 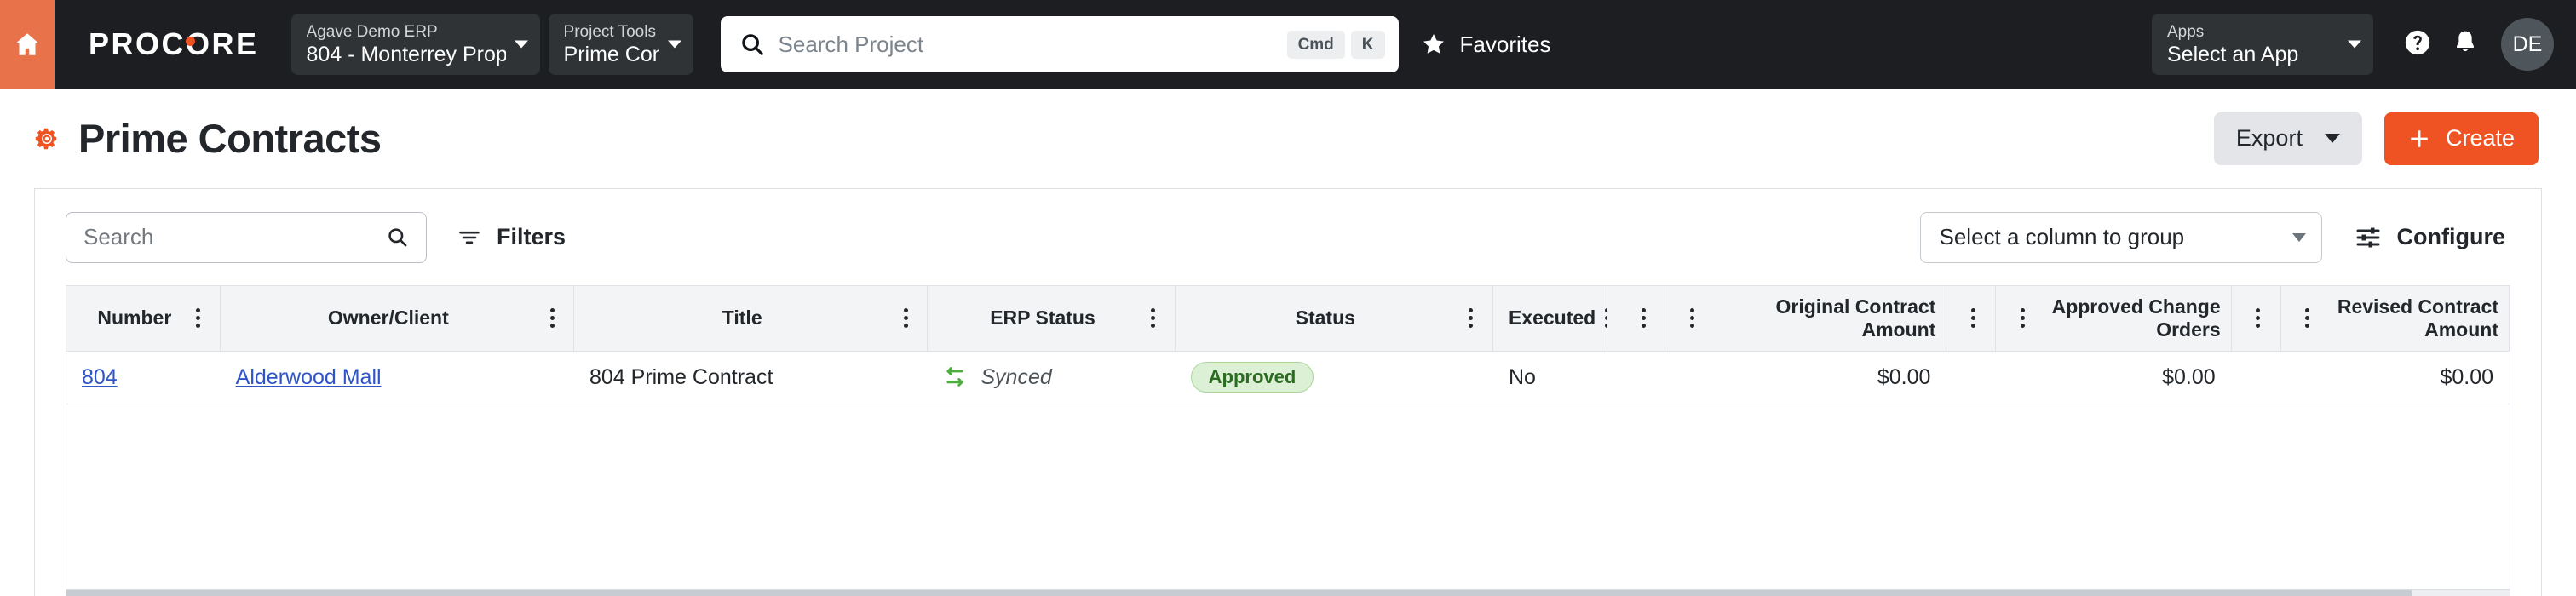 I want to click on contract-title: 804 Prime Contract, so click(x=681, y=376).